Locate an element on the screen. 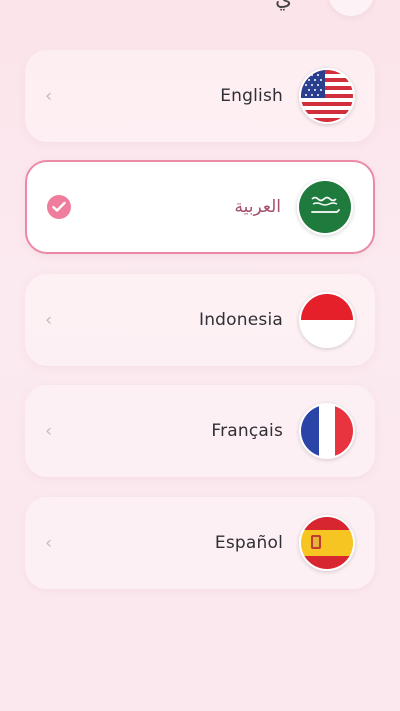 Image resolution: width=400 pixels, height=711 pixels. indonesia-flag-icon is located at coordinates (327, 320).